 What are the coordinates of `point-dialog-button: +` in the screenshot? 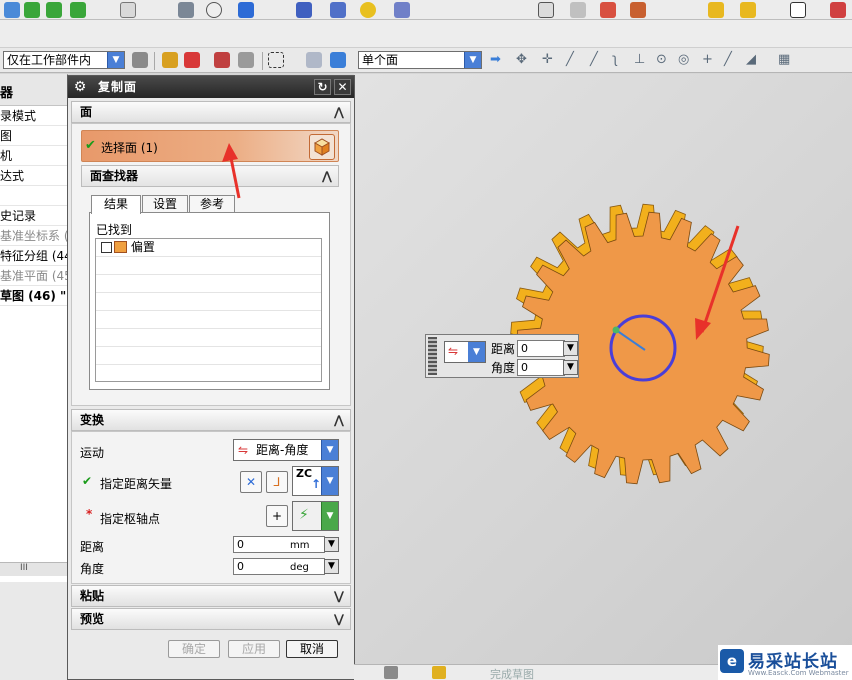 It's located at (277, 516).